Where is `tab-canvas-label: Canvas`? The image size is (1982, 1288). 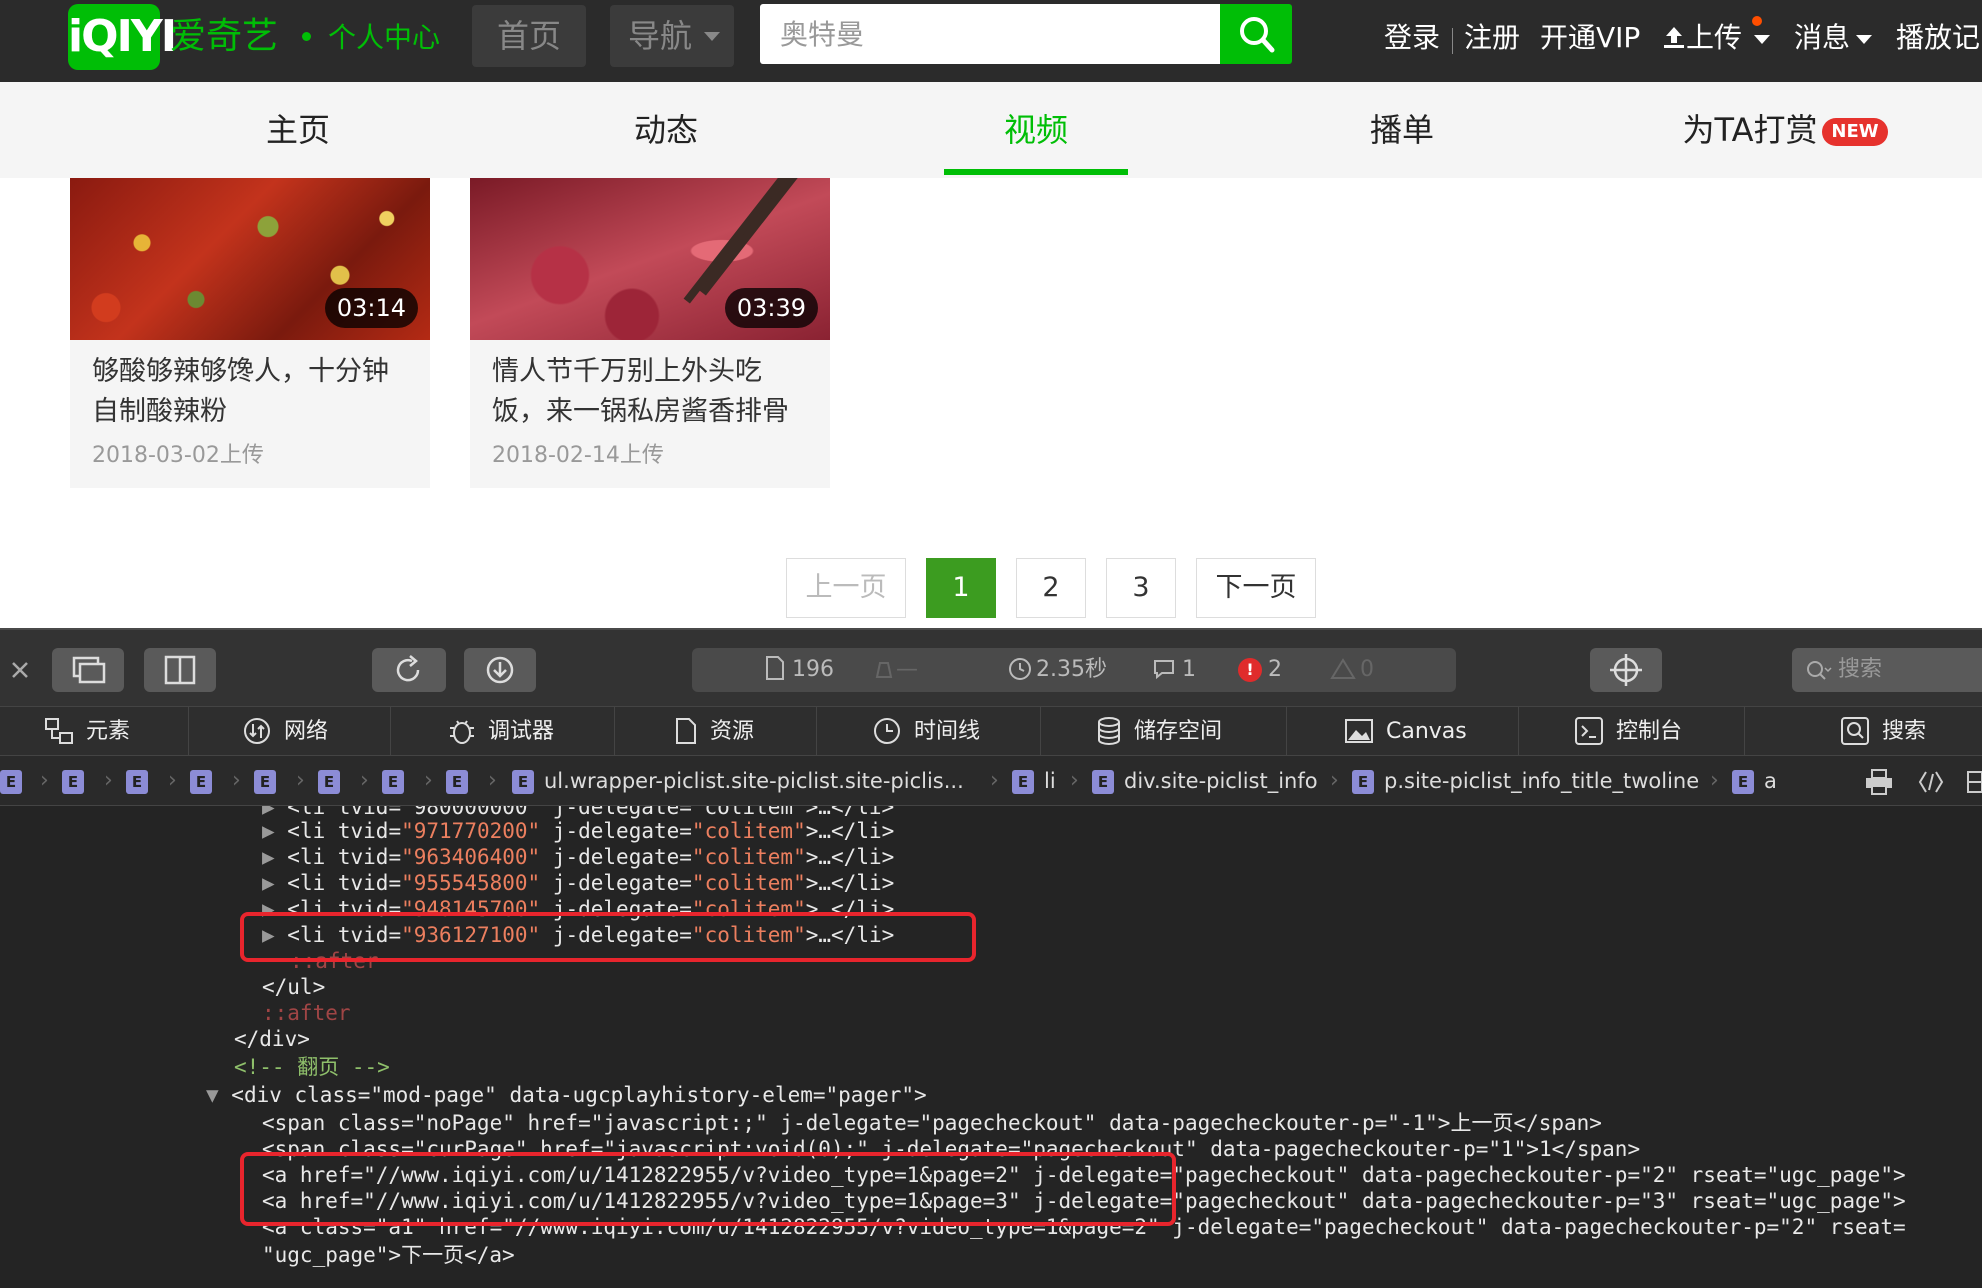 tab-canvas-label: Canvas is located at coordinates (1426, 731).